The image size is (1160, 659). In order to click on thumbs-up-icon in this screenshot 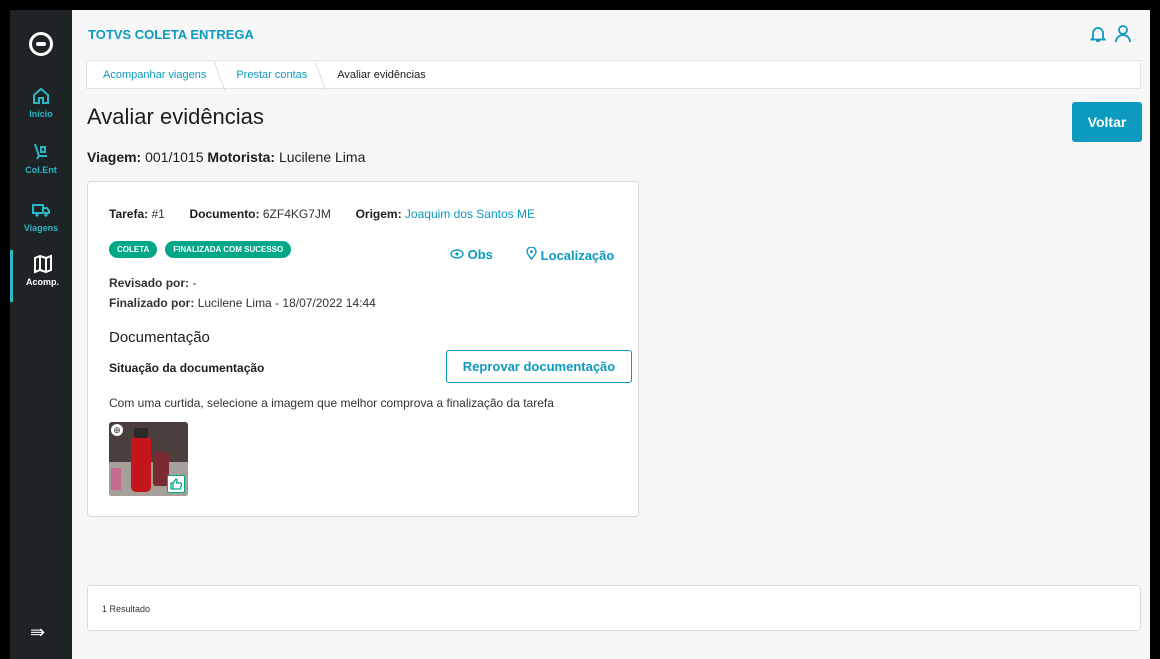, I will do `click(176, 484)`.